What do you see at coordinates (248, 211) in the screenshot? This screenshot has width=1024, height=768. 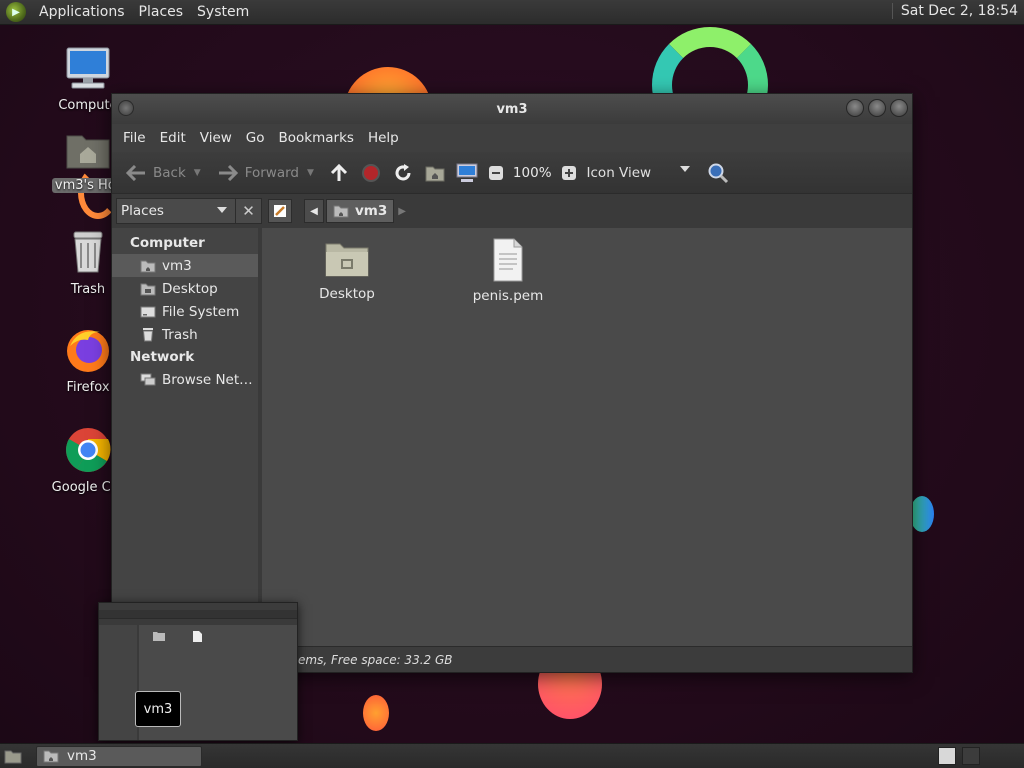 I see `close-sidebar-icon: ✕` at bounding box center [248, 211].